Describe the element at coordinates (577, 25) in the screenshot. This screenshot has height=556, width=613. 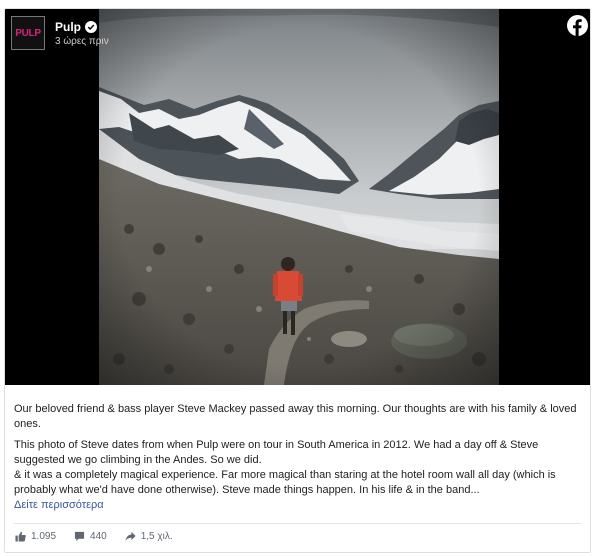
I see `facebook-logo-icon` at that location.